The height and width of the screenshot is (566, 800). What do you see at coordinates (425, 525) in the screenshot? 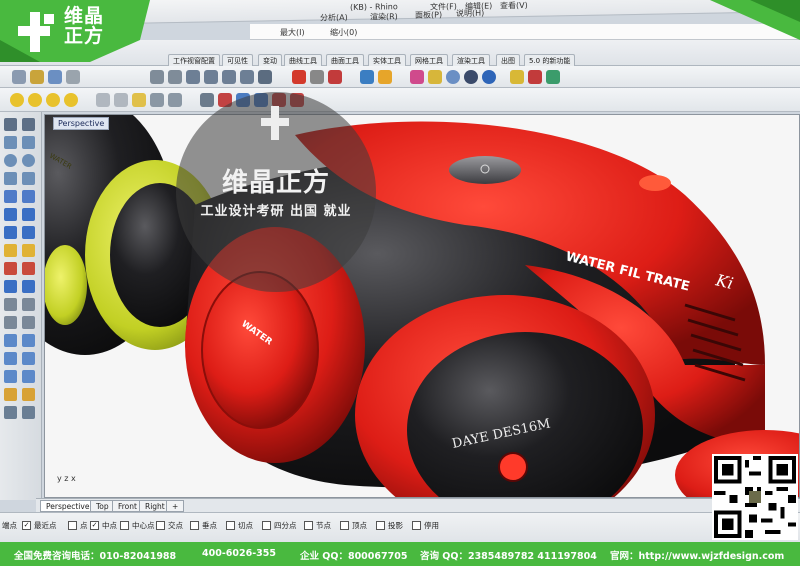
I see `osnap-disable: 停用` at bounding box center [425, 525].